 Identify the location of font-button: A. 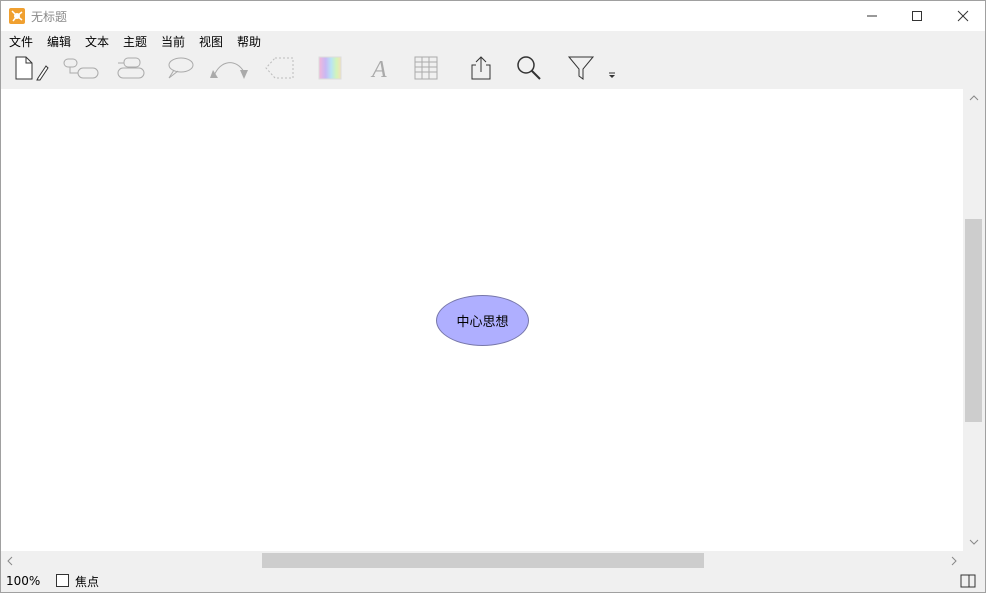
(379, 68).